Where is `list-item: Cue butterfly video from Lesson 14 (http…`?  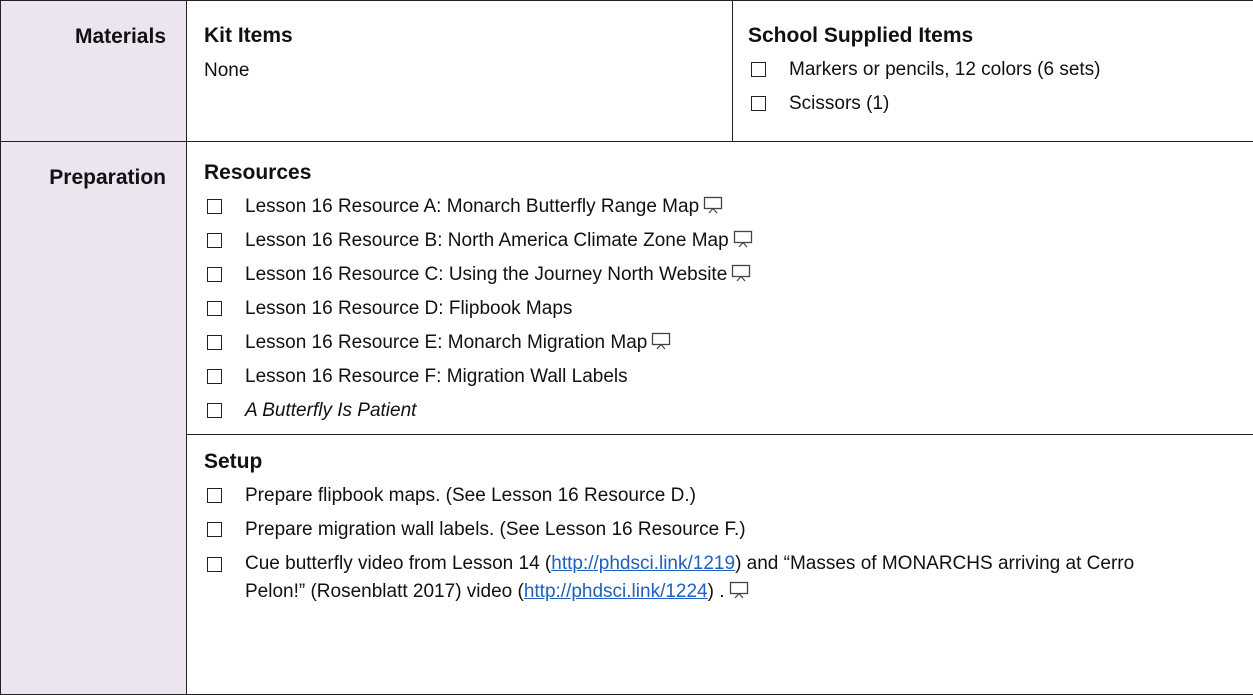 list-item: Cue butterfly video from Lesson 14 (http… is located at coordinates (719, 578).